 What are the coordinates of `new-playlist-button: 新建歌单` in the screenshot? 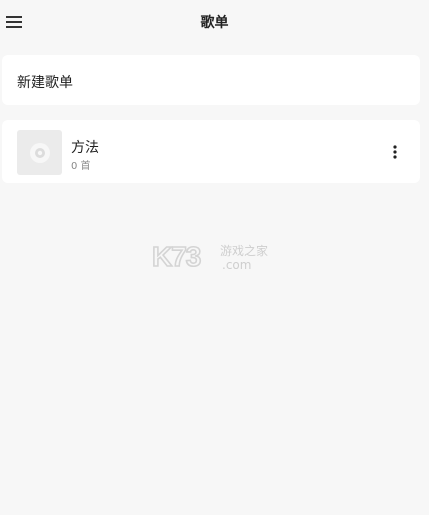 It's located at (211, 80).